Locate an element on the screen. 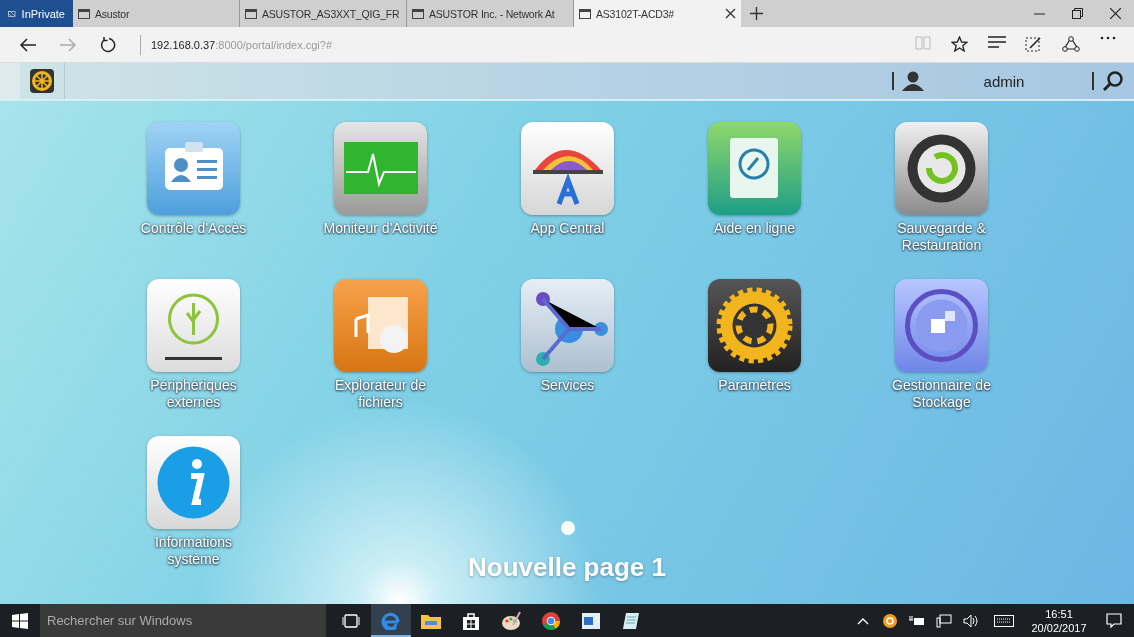 The image size is (1134, 637). wheel-logo-icon is located at coordinates (42, 81).